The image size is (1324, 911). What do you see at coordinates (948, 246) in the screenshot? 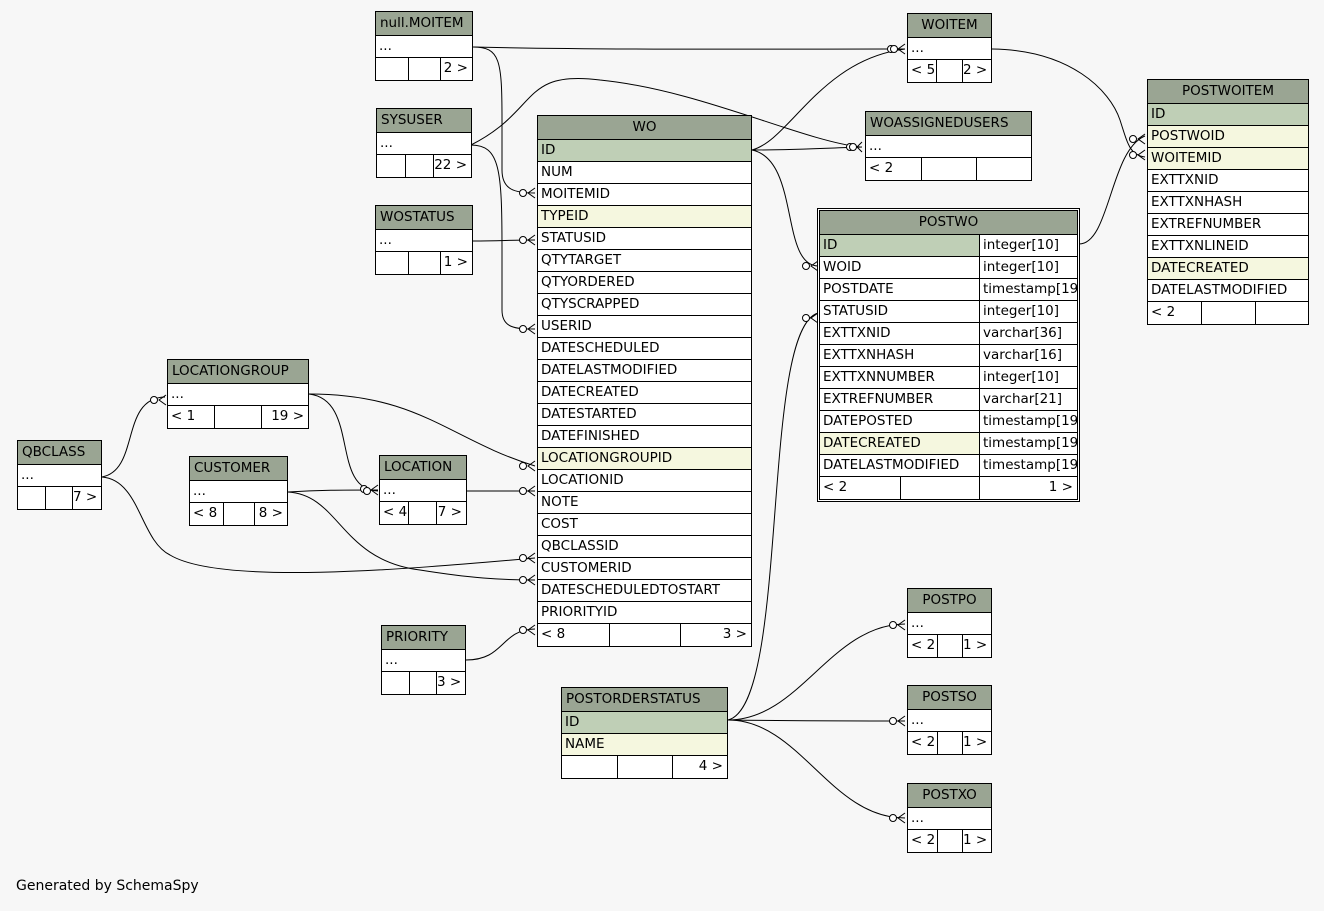
I see `column-row: ID integer[10]` at bounding box center [948, 246].